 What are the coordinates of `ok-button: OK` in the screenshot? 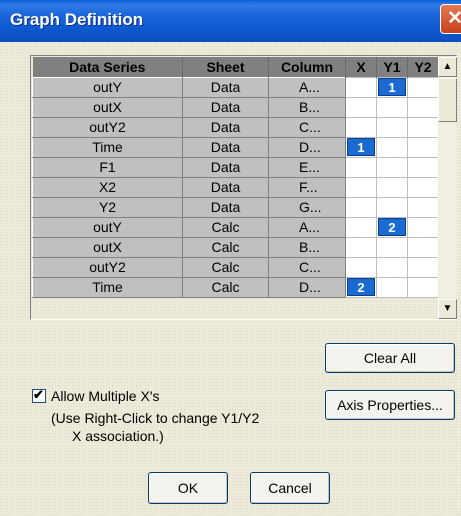 It's located at (188, 488).